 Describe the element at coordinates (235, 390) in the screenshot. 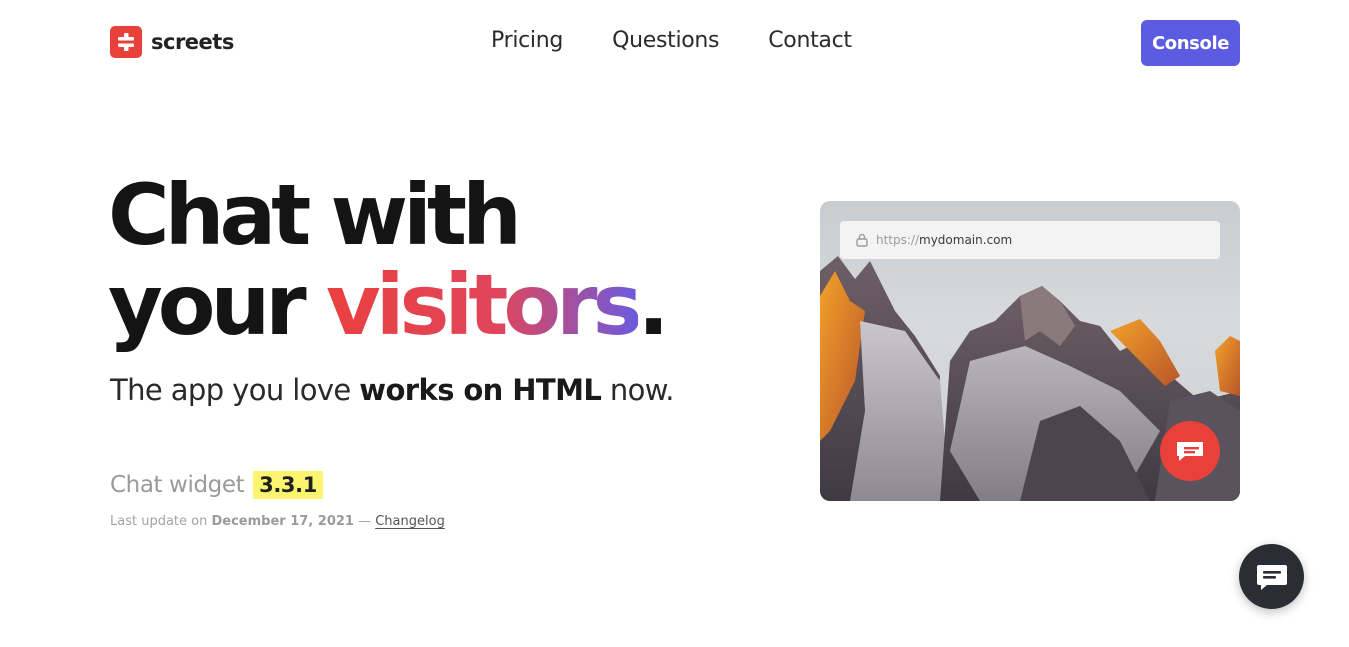

I see `tagline-start: The app you love` at that location.